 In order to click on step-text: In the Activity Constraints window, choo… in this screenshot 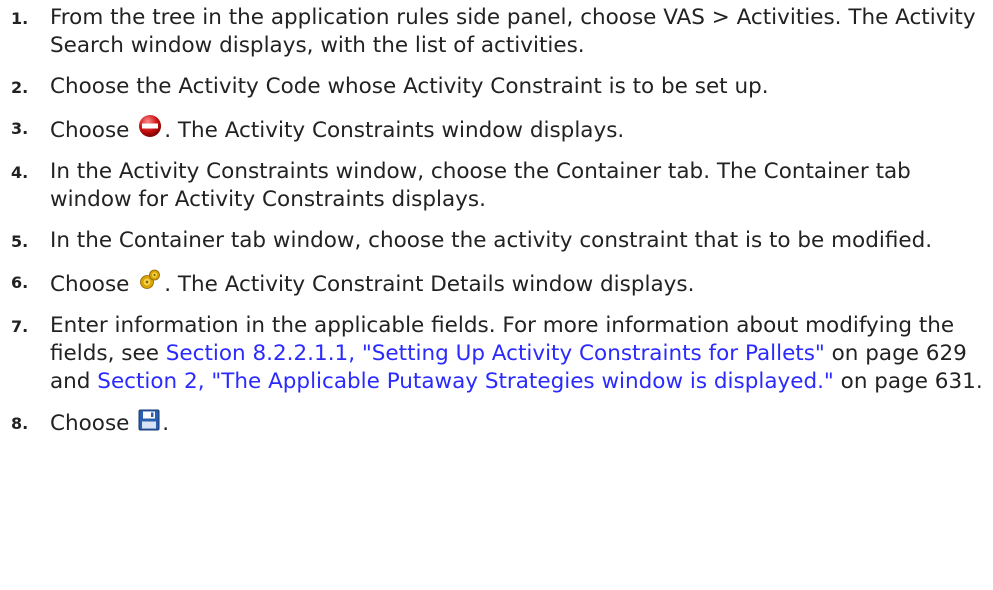, I will do `click(480, 185)`.